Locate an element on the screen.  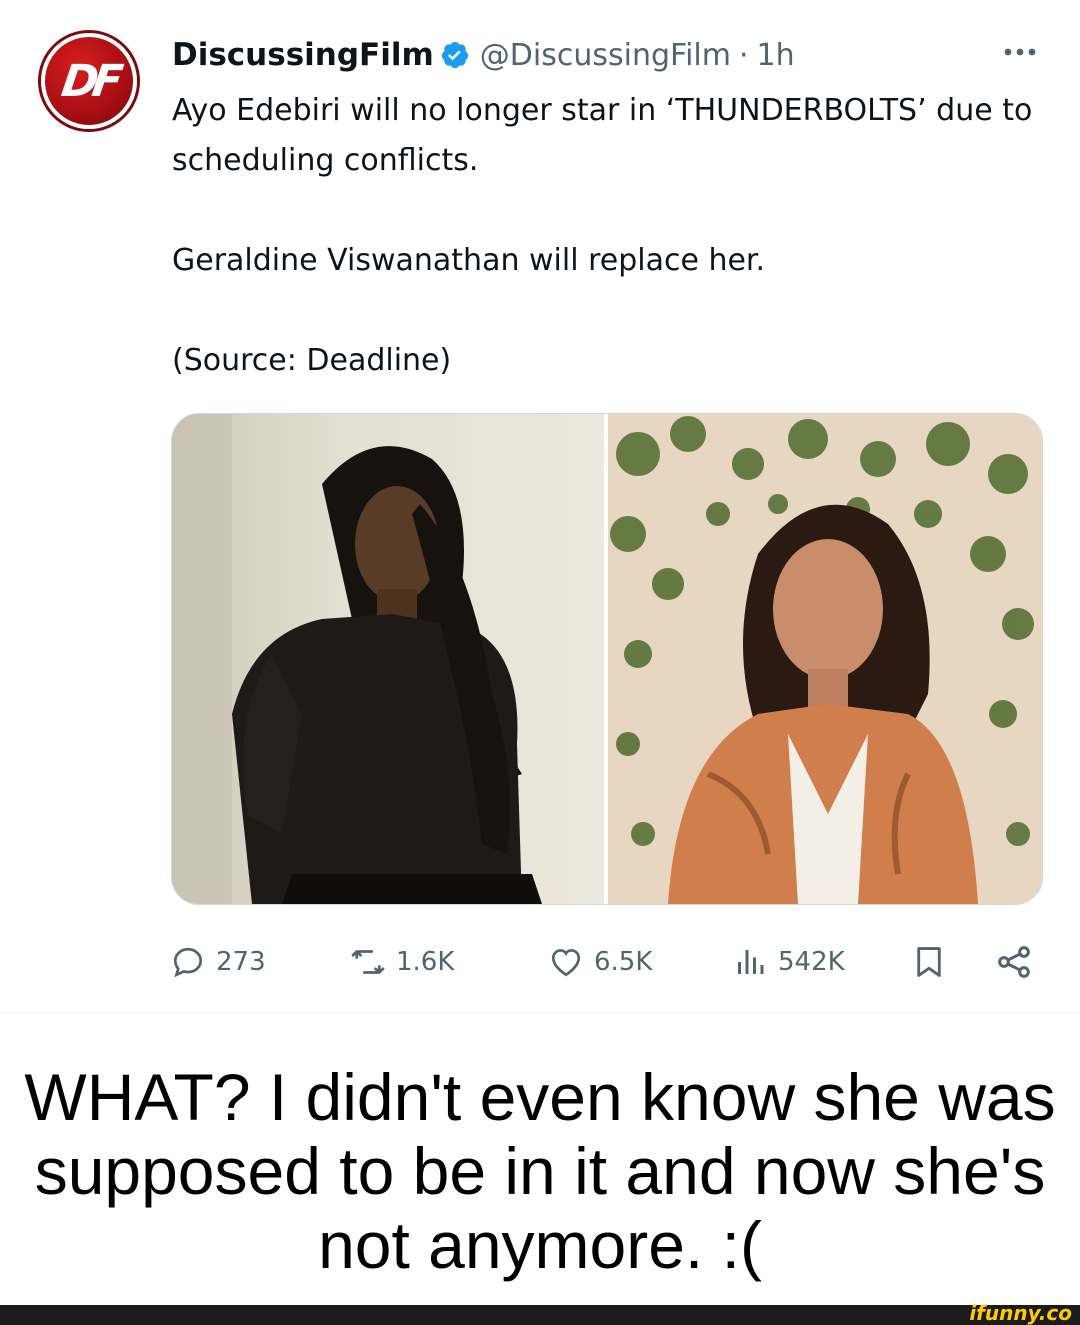
footer-bar: ifunny.co is located at coordinates (540, 1313).